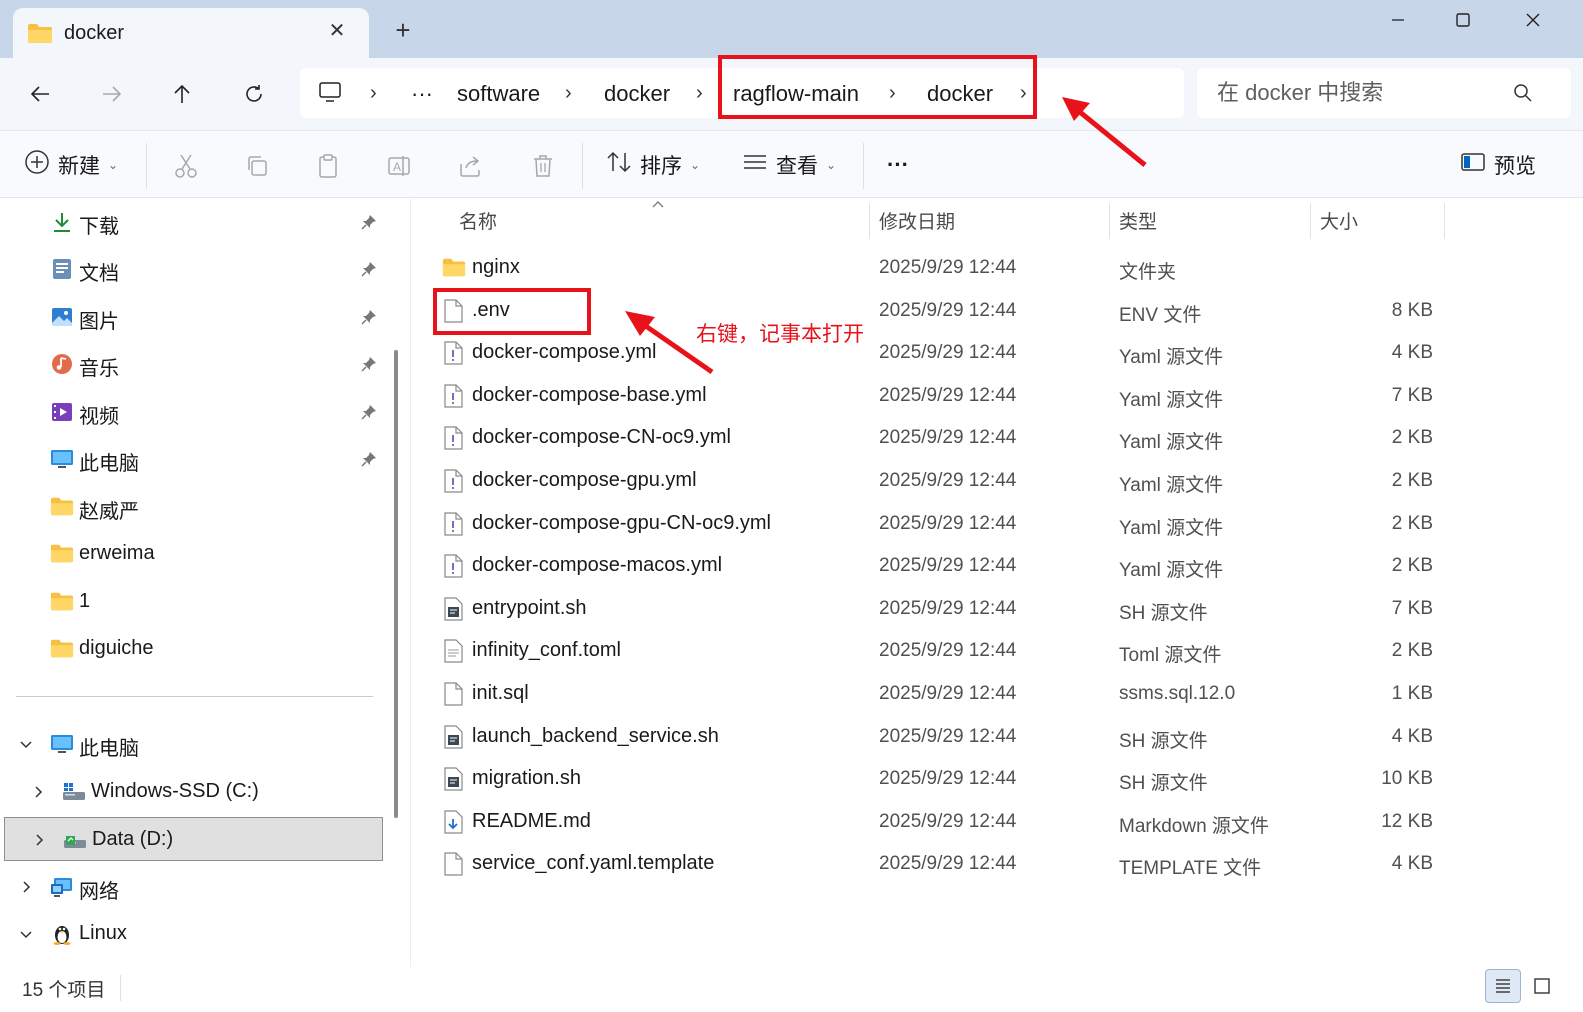  I want to click on search-input, so click(1367, 93).